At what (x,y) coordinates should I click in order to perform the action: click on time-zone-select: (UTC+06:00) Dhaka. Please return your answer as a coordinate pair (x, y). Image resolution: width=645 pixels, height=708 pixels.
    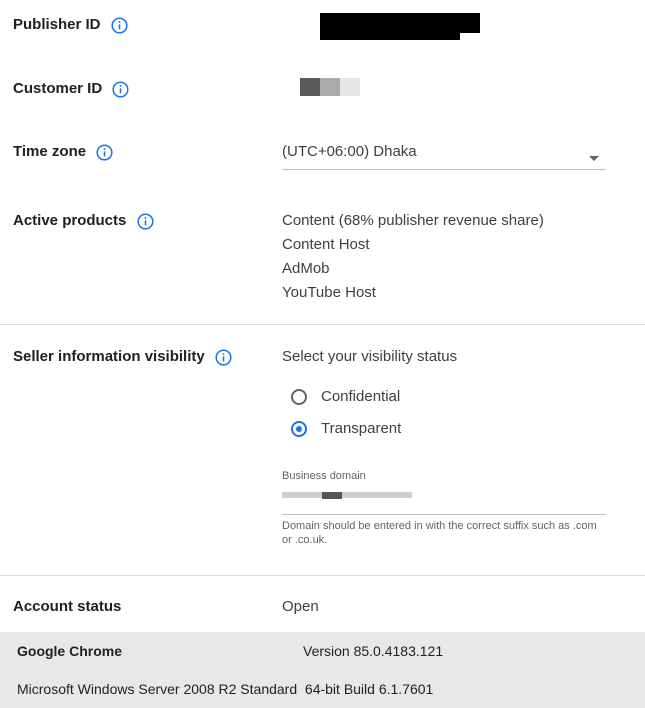
    Looking at the image, I should click on (444, 155).